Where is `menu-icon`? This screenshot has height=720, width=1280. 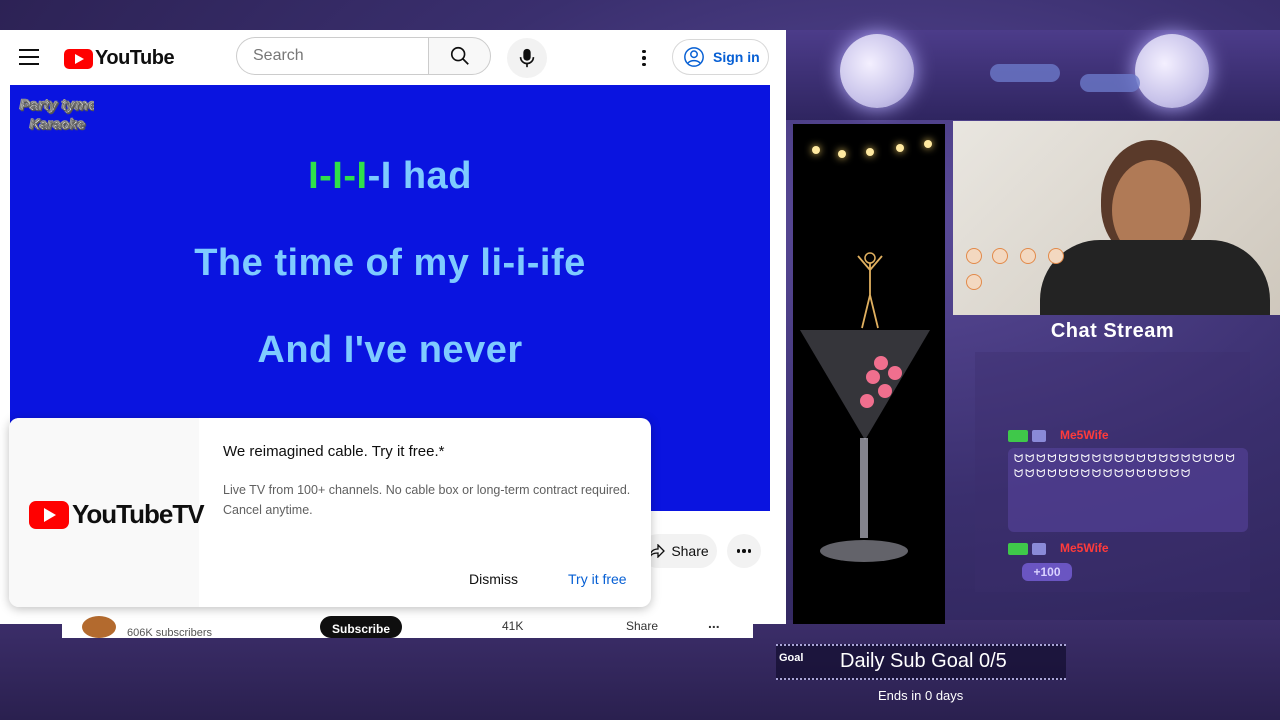
menu-icon is located at coordinates (29, 57).